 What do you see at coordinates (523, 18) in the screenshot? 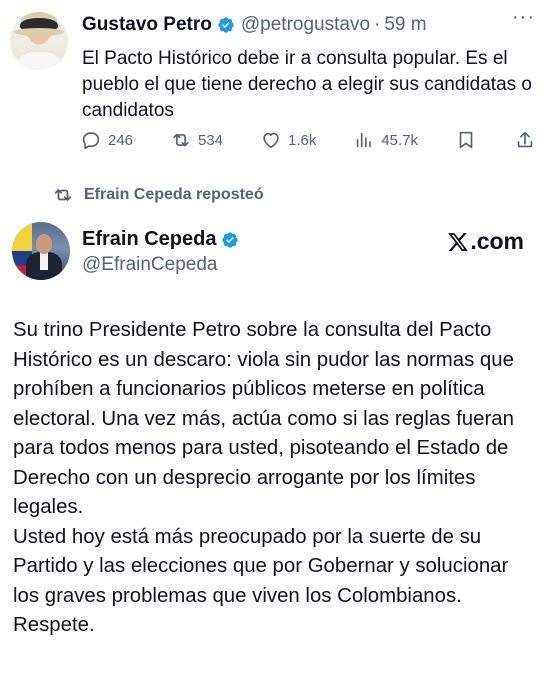
I see `more-options-icon: ···` at bounding box center [523, 18].